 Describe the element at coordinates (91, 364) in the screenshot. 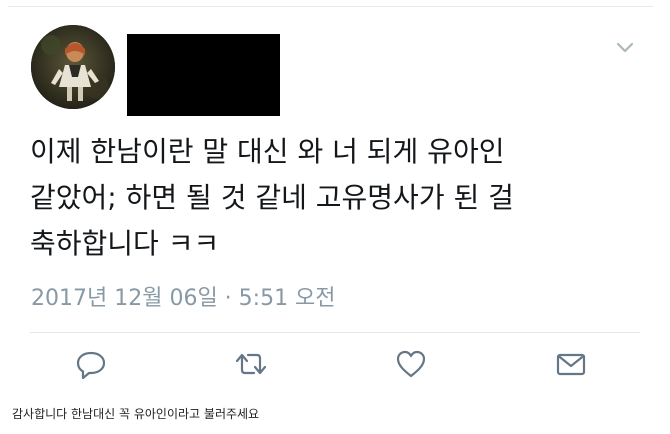

I see `reply-icon` at that location.